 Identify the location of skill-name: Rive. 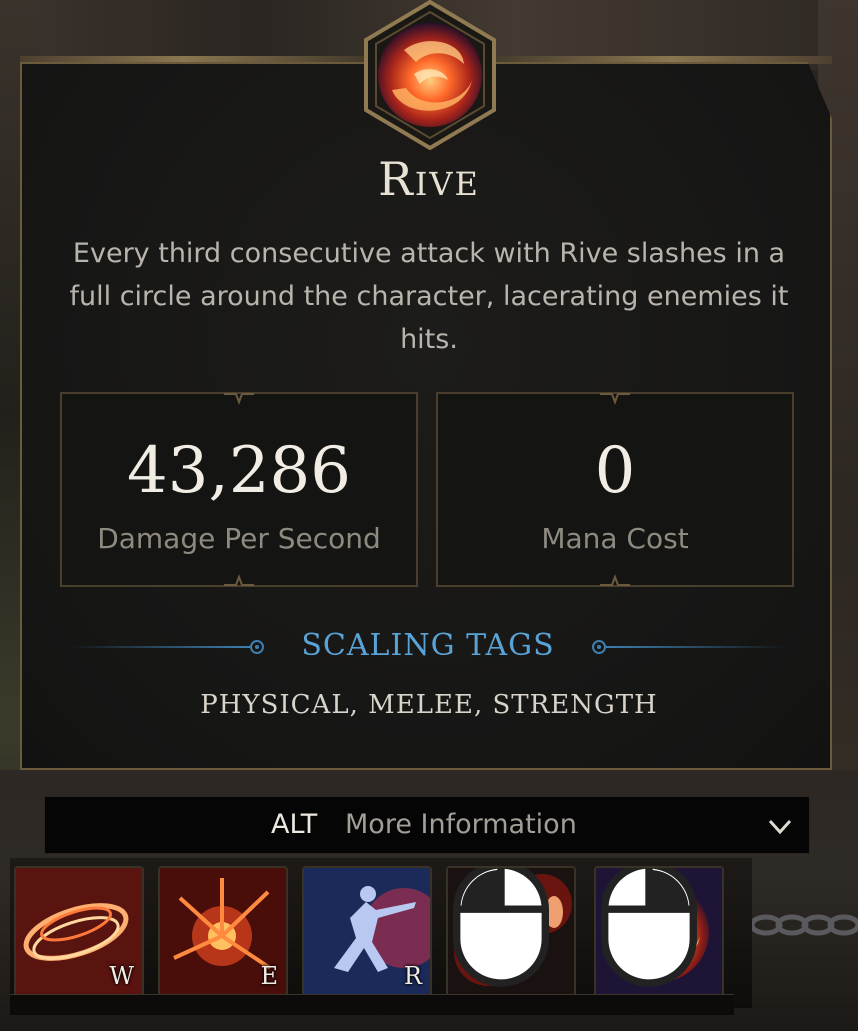
(429, 179).